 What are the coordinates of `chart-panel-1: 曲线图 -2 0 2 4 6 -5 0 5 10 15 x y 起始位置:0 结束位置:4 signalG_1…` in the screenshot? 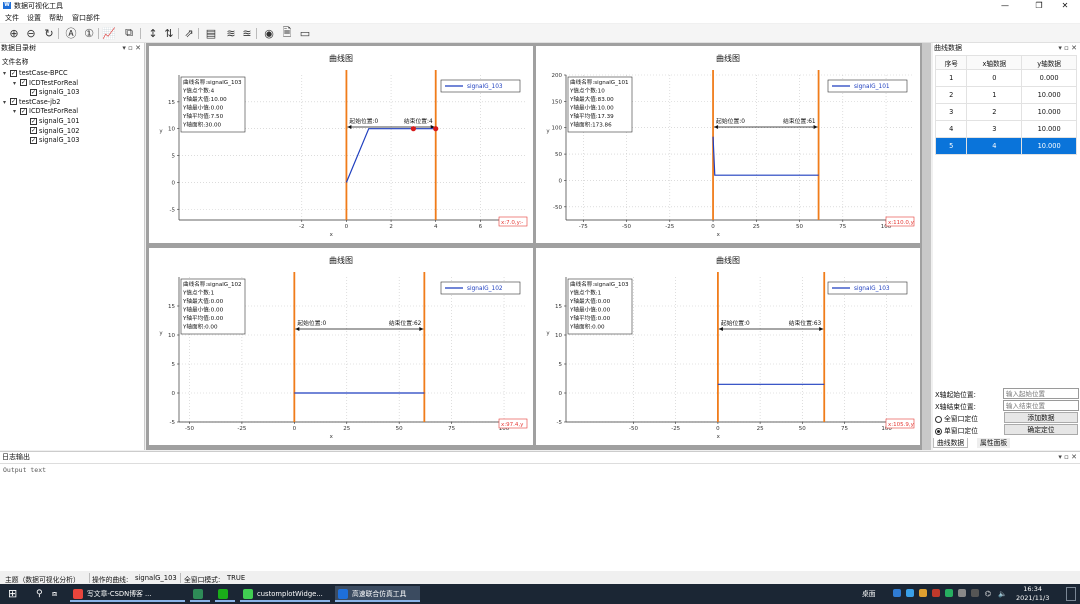 It's located at (341, 144).